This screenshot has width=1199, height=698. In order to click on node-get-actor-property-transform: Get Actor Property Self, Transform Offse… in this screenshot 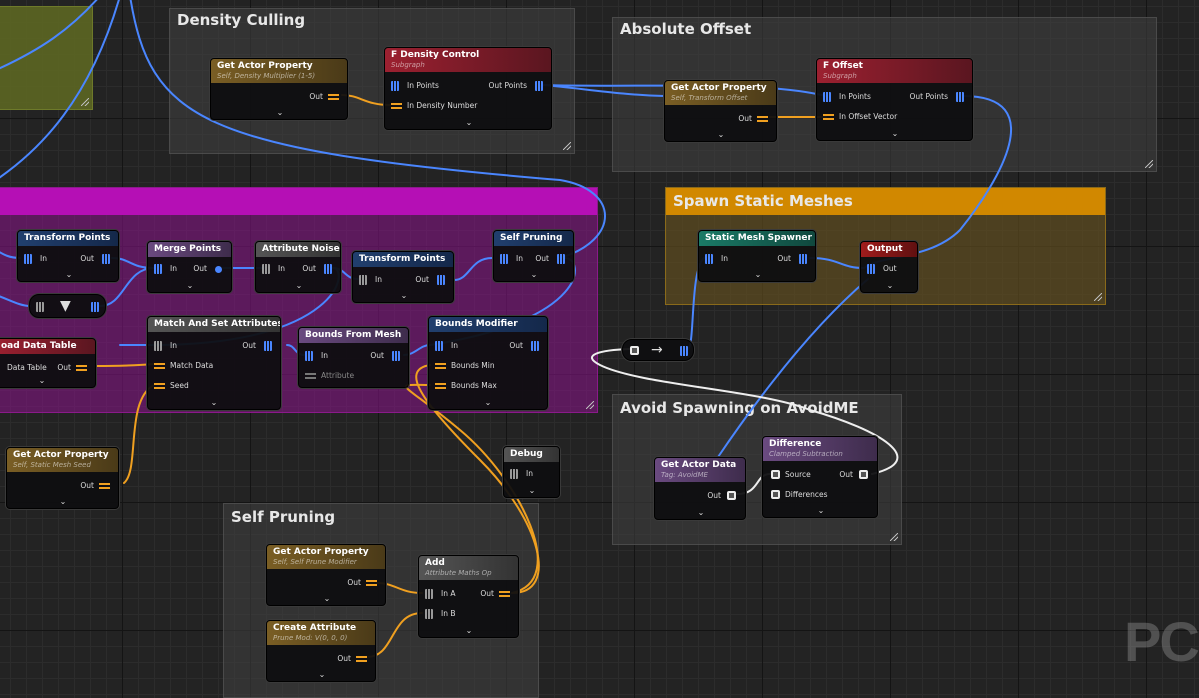, I will do `click(720, 111)`.